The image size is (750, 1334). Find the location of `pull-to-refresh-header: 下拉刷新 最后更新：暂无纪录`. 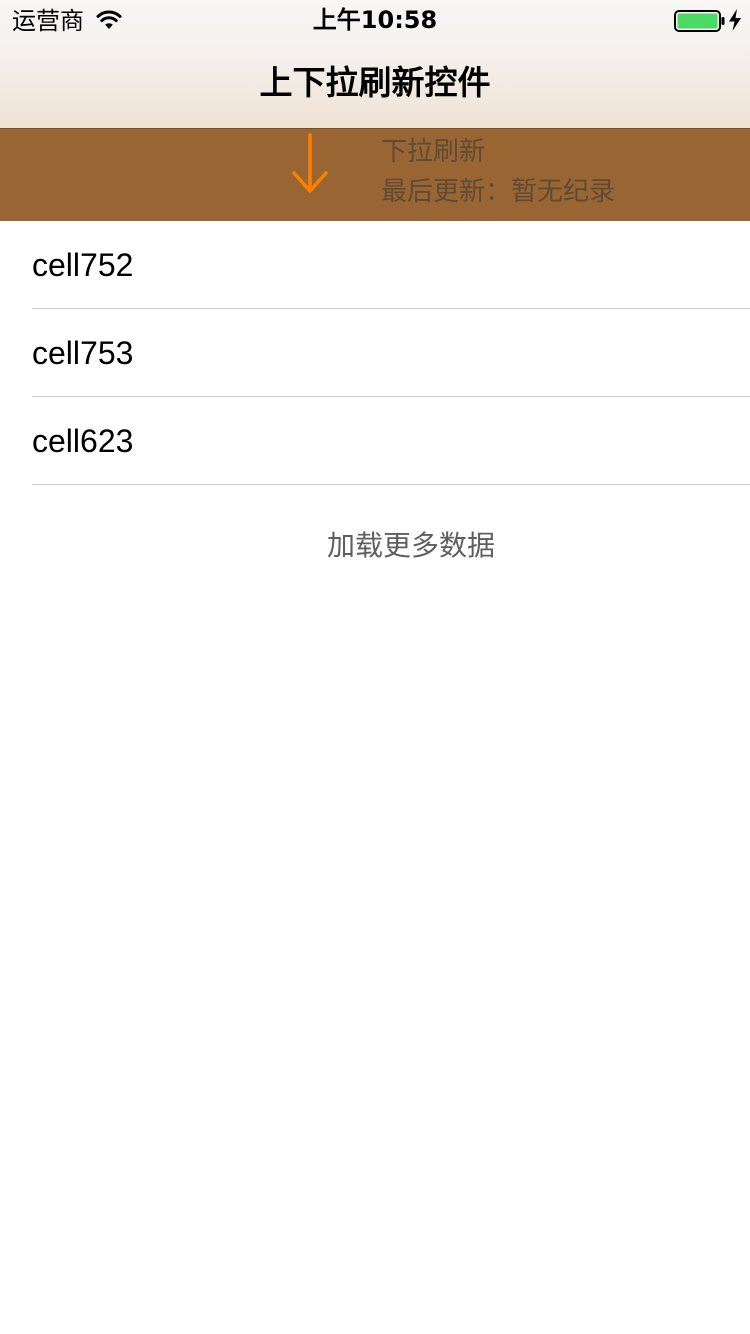

pull-to-refresh-header: 下拉刷新 最后更新：暂无纪录 is located at coordinates (375, 174).